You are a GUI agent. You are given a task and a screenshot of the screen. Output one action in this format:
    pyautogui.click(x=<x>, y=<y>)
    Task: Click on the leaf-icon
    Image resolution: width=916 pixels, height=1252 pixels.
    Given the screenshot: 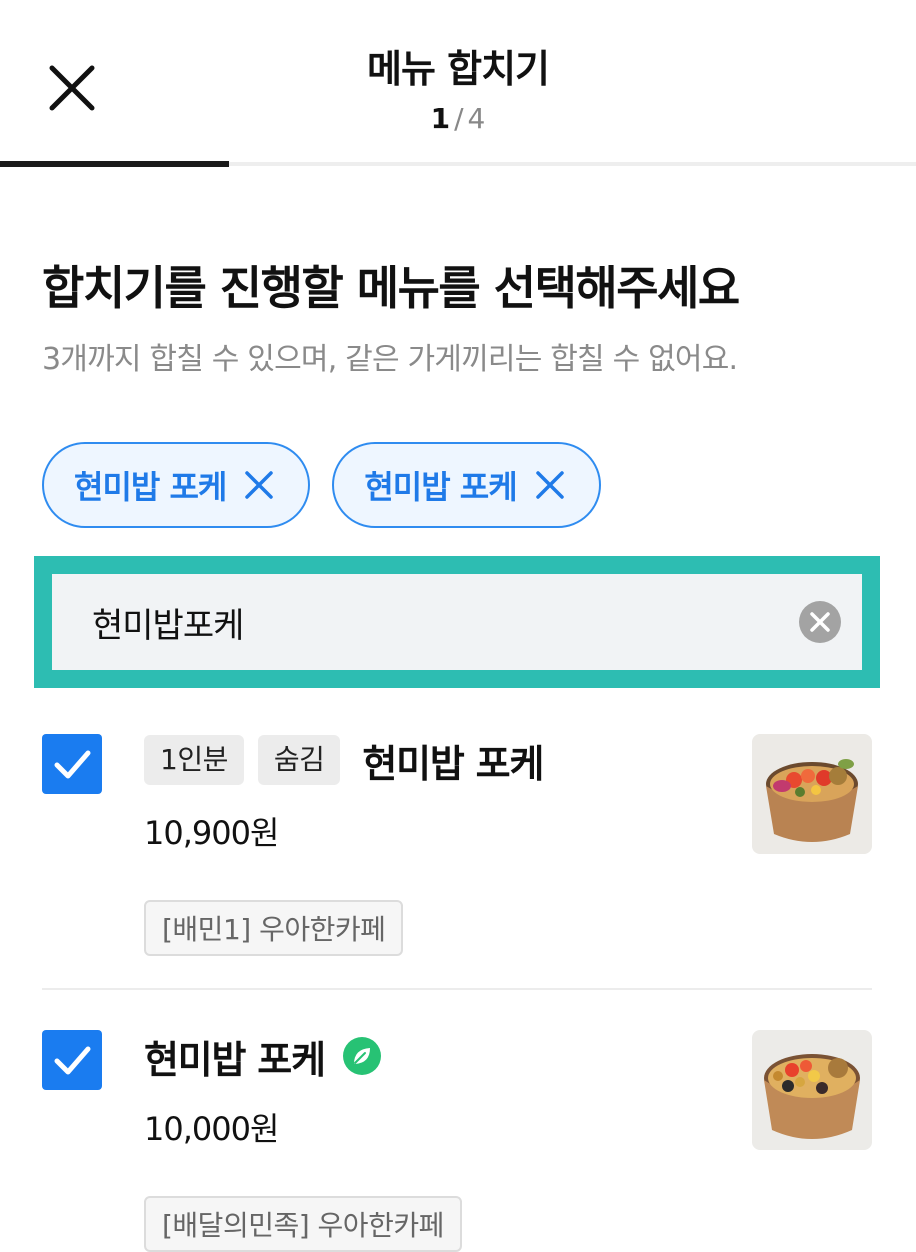 What is the action you would take?
    pyautogui.click(x=361, y=1056)
    